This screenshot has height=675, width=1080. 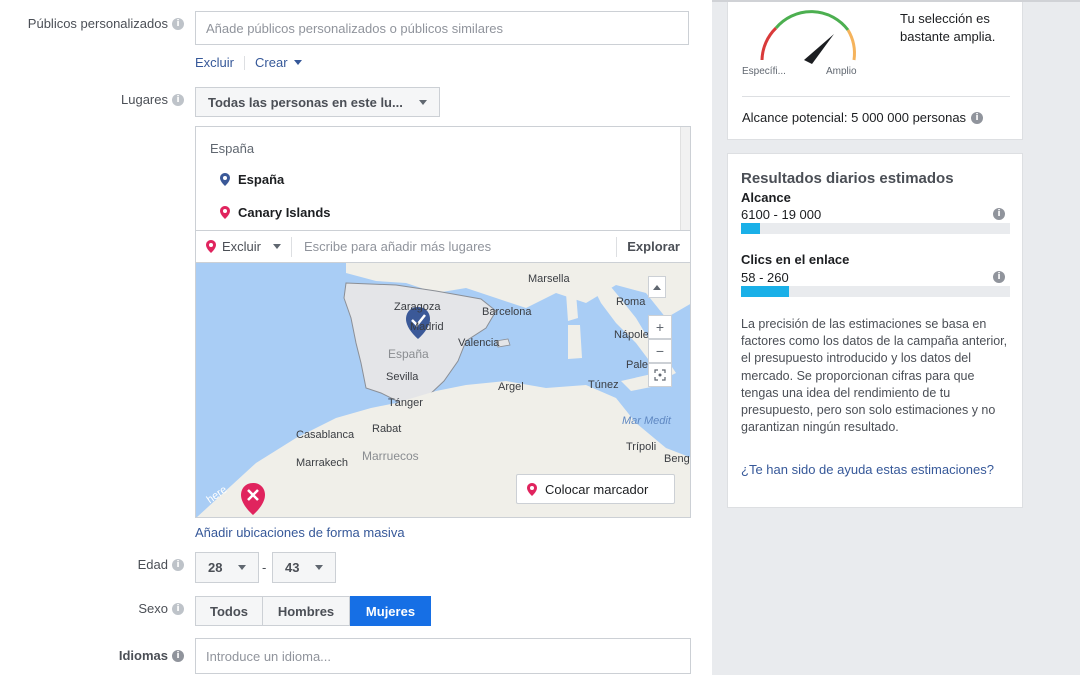 What do you see at coordinates (479, 343) in the screenshot?
I see `map-label: Valencia` at bounding box center [479, 343].